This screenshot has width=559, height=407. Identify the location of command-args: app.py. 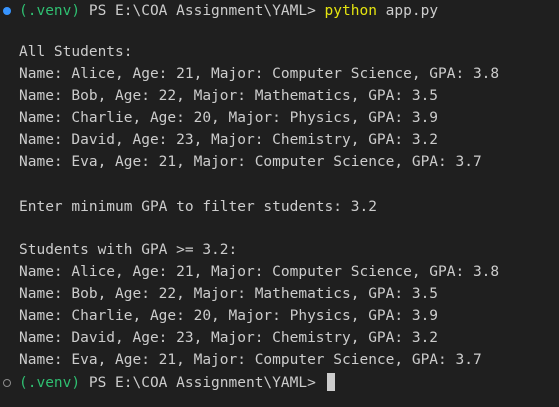
(407, 11).